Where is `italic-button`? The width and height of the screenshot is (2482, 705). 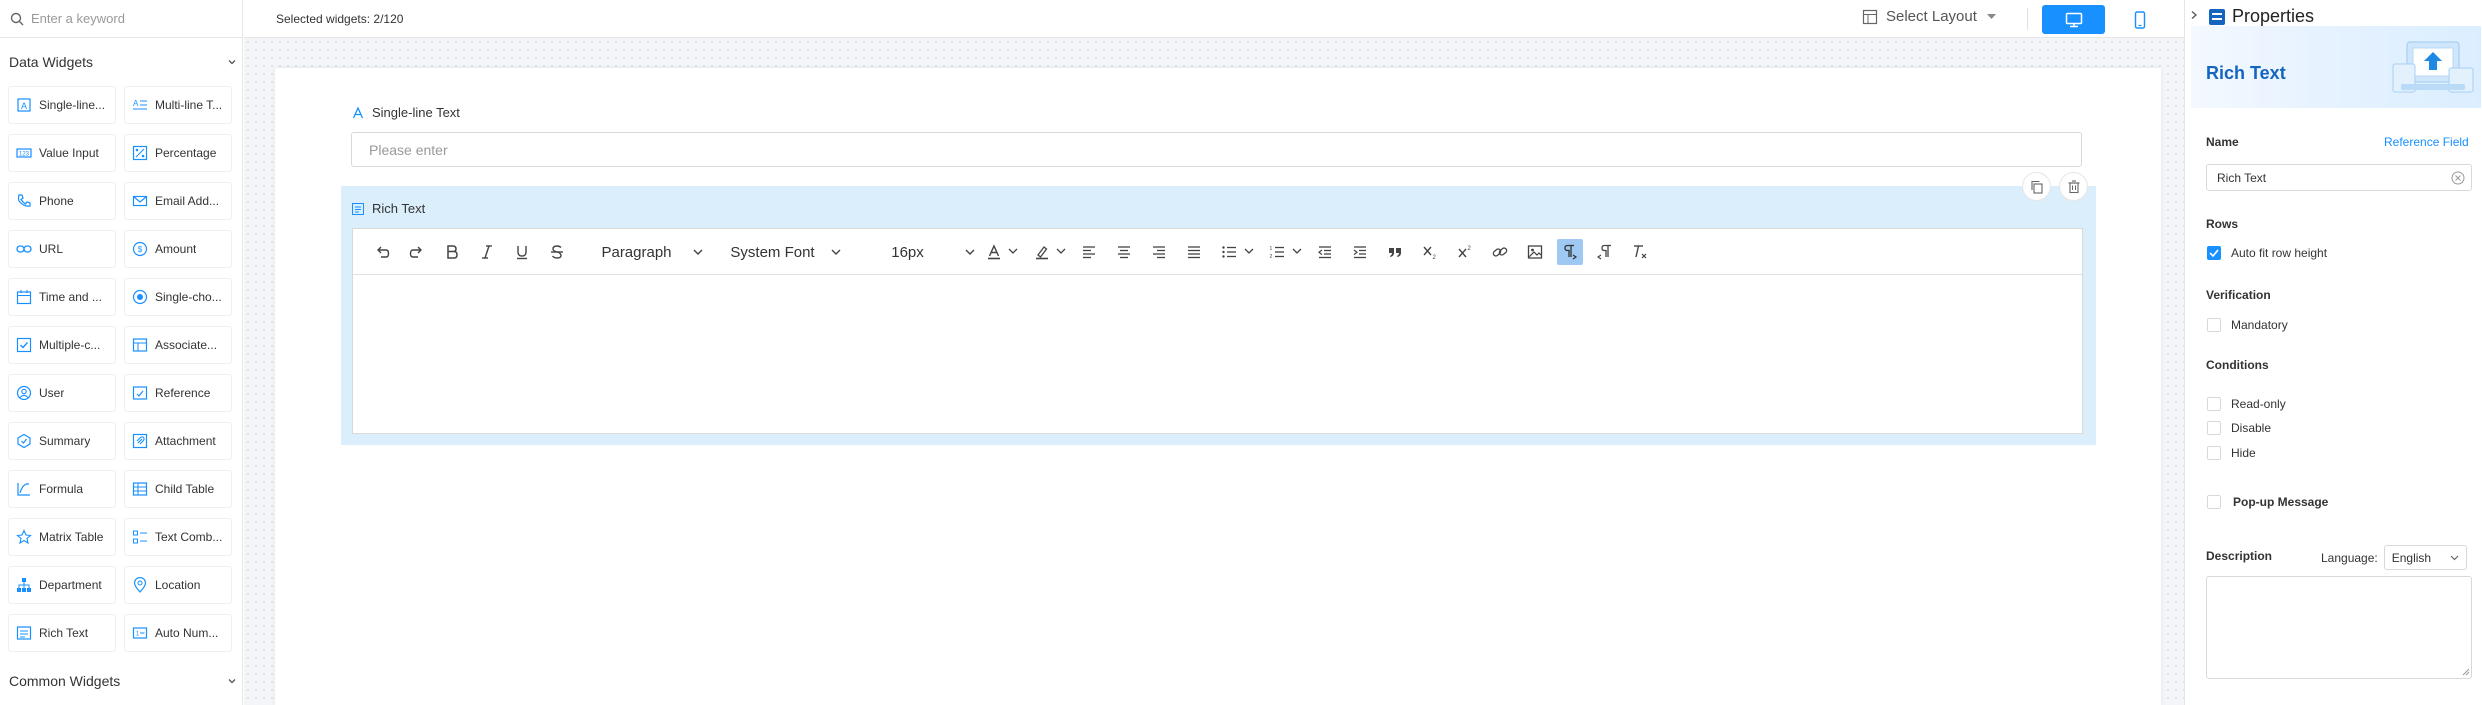 italic-button is located at coordinates (487, 252).